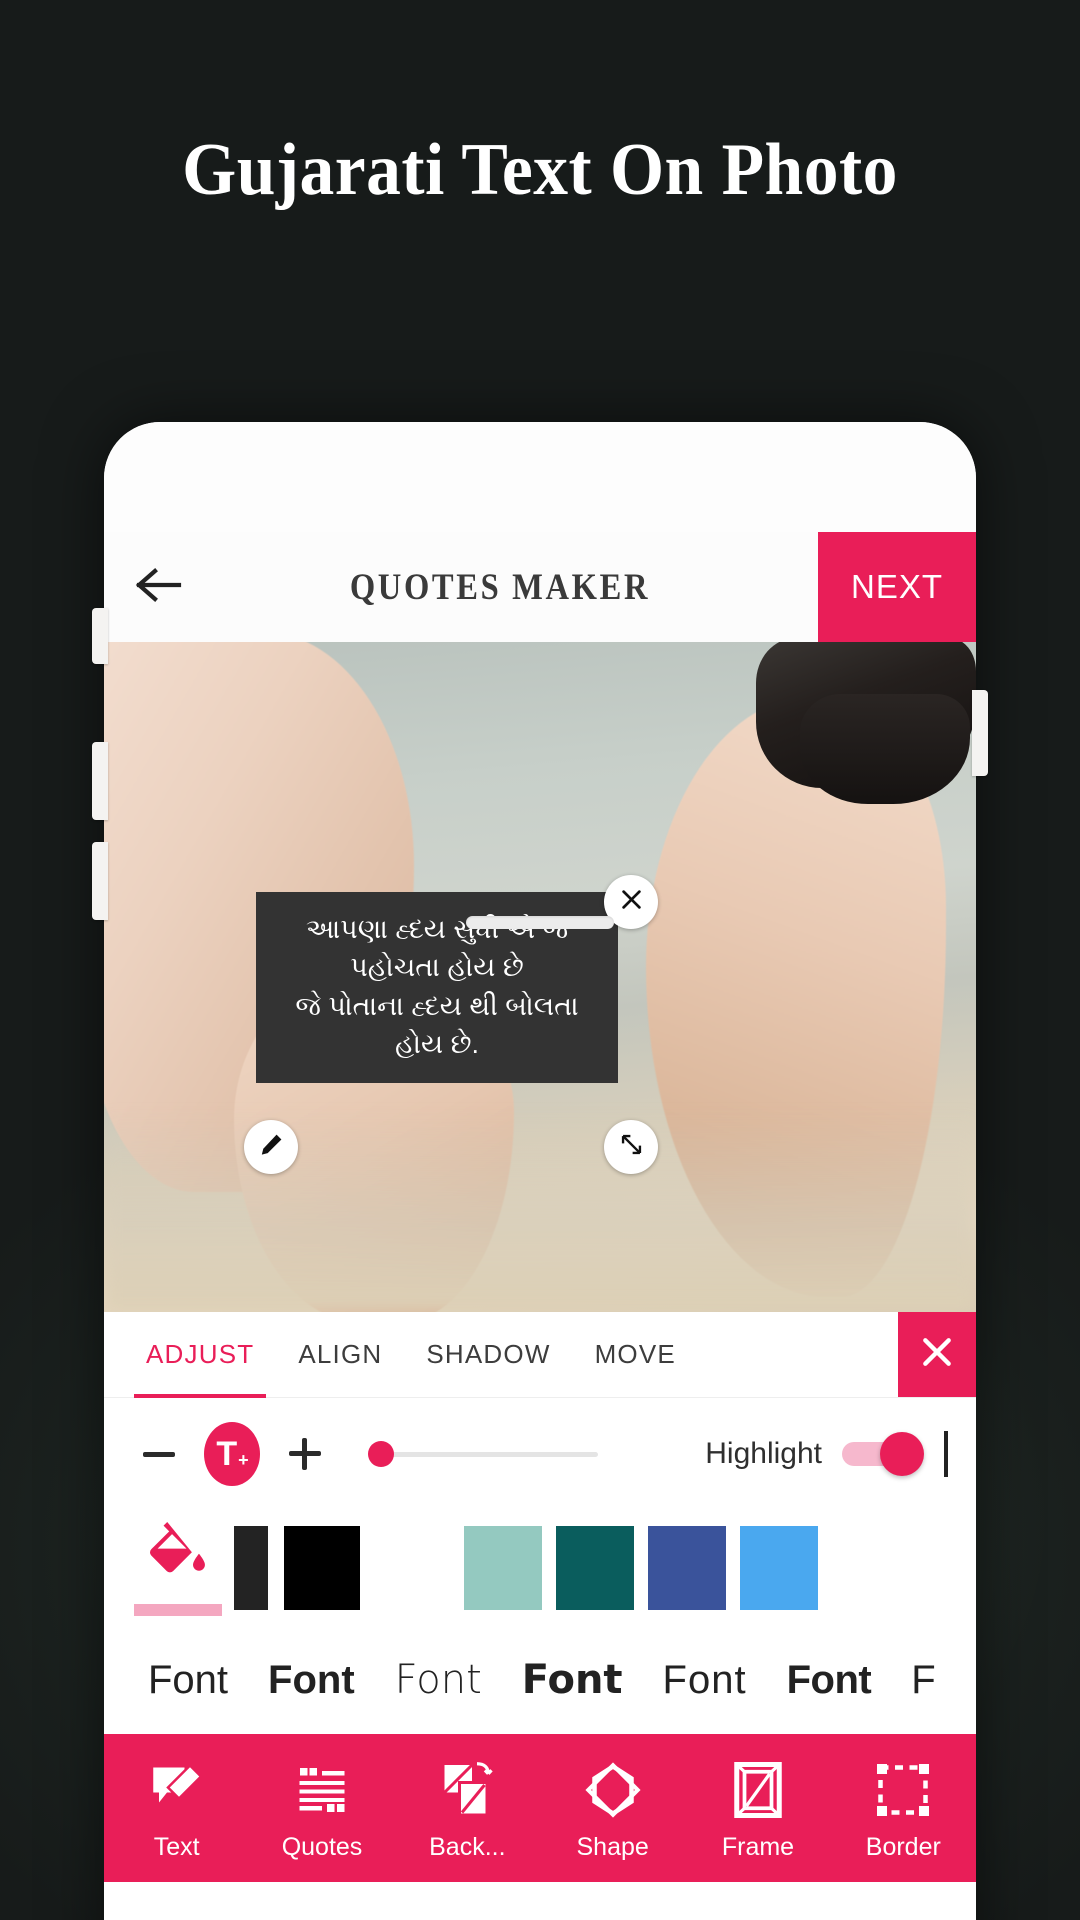 This screenshot has width=1080, height=1920. I want to click on photo-bokeh, so click(540, 1212).